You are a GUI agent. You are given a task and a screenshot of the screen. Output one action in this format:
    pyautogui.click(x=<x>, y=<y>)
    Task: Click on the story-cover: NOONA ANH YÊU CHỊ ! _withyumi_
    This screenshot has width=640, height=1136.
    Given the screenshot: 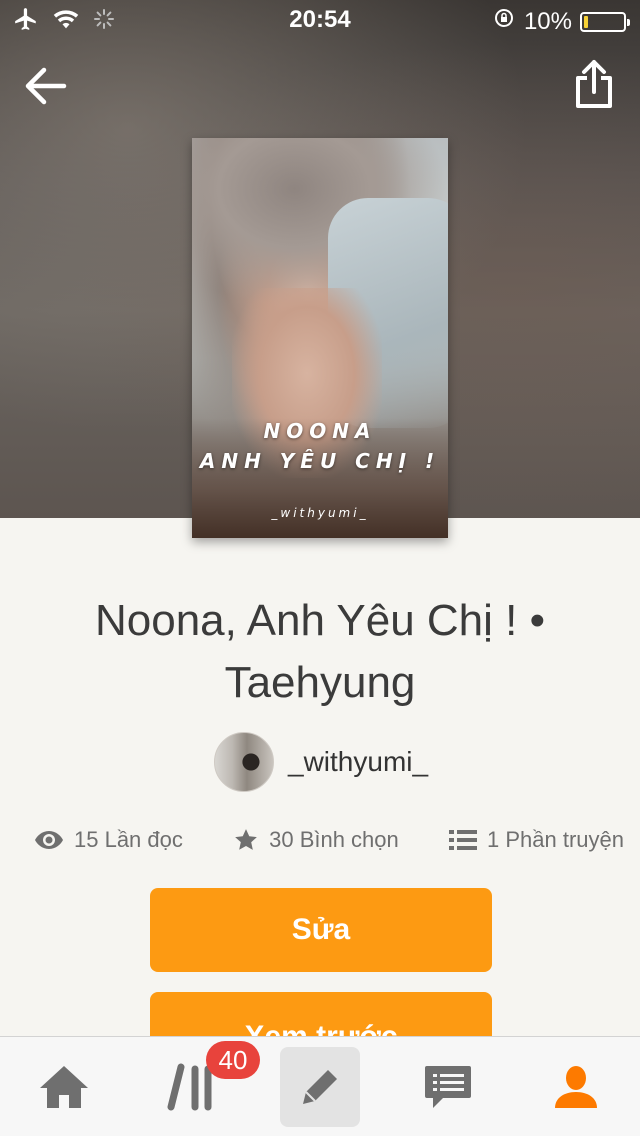 What is the action you would take?
    pyautogui.click(x=320, y=338)
    